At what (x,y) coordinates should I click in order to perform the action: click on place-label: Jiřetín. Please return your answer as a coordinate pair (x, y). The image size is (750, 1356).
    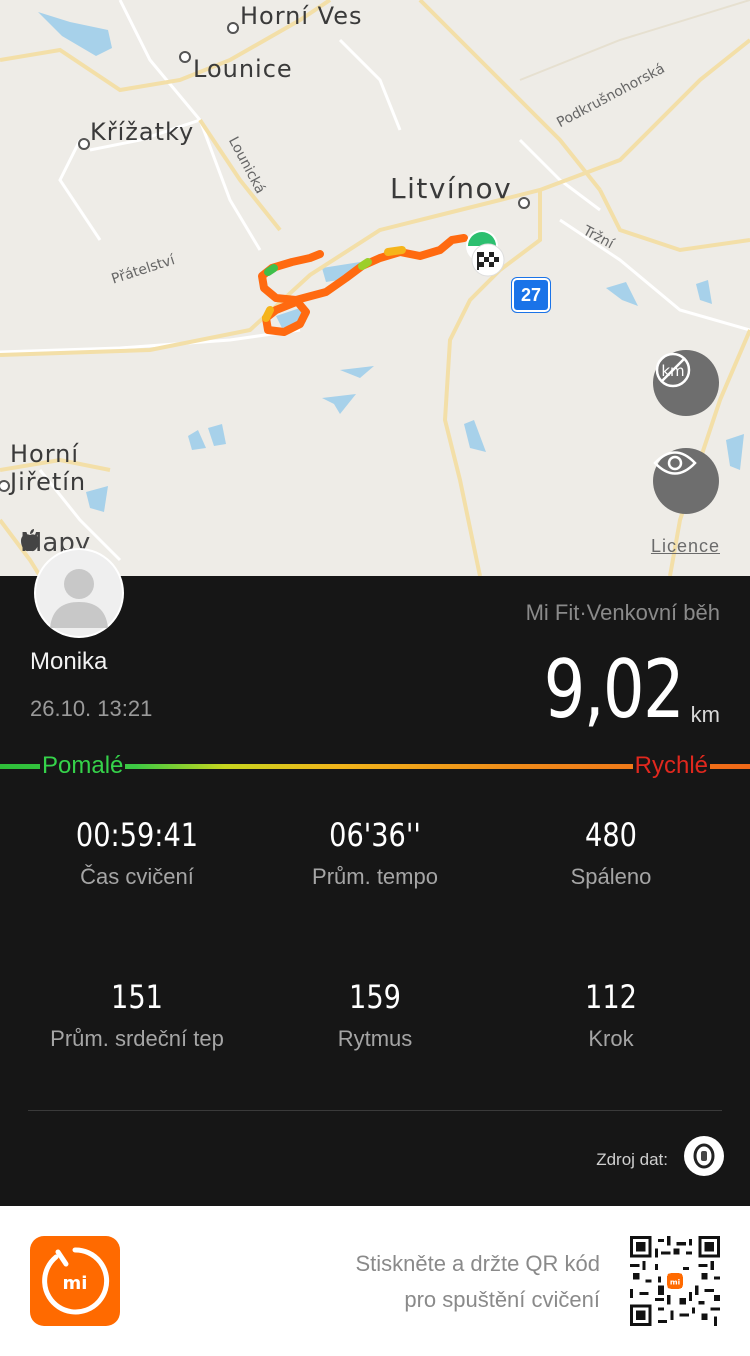
    Looking at the image, I should click on (48, 482).